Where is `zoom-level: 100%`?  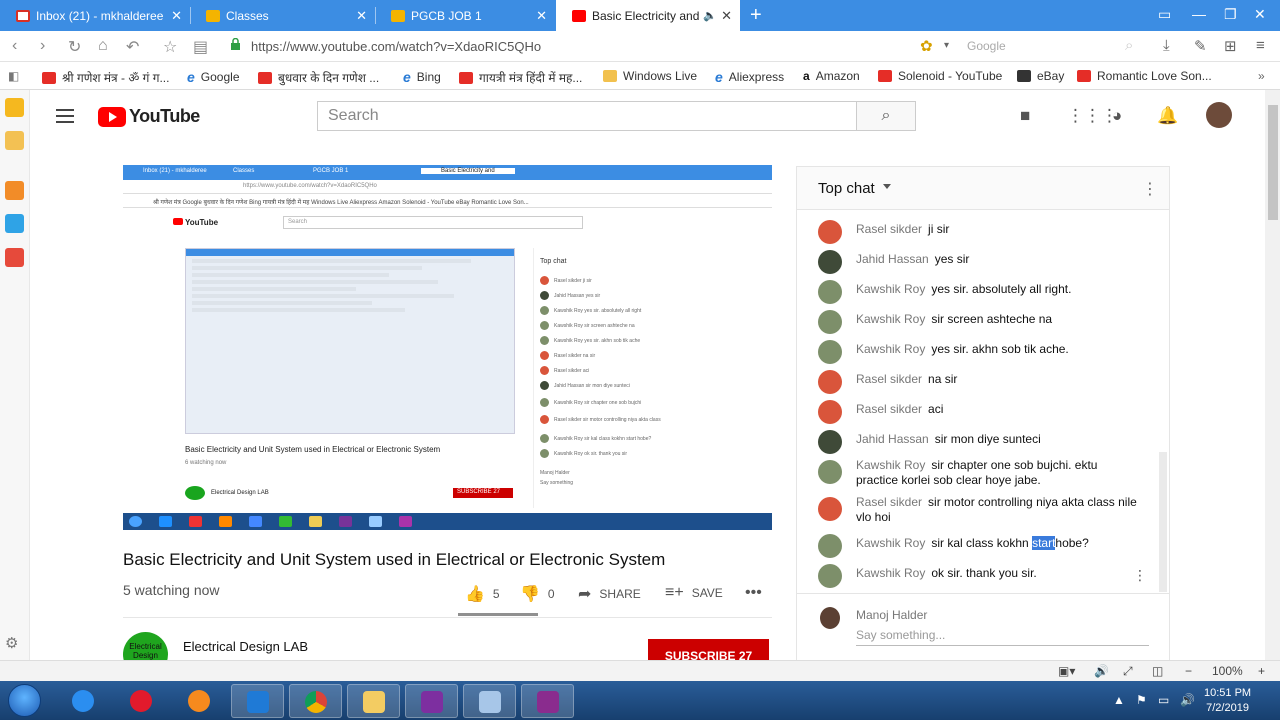 zoom-level: 100% is located at coordinates (1227, 671).